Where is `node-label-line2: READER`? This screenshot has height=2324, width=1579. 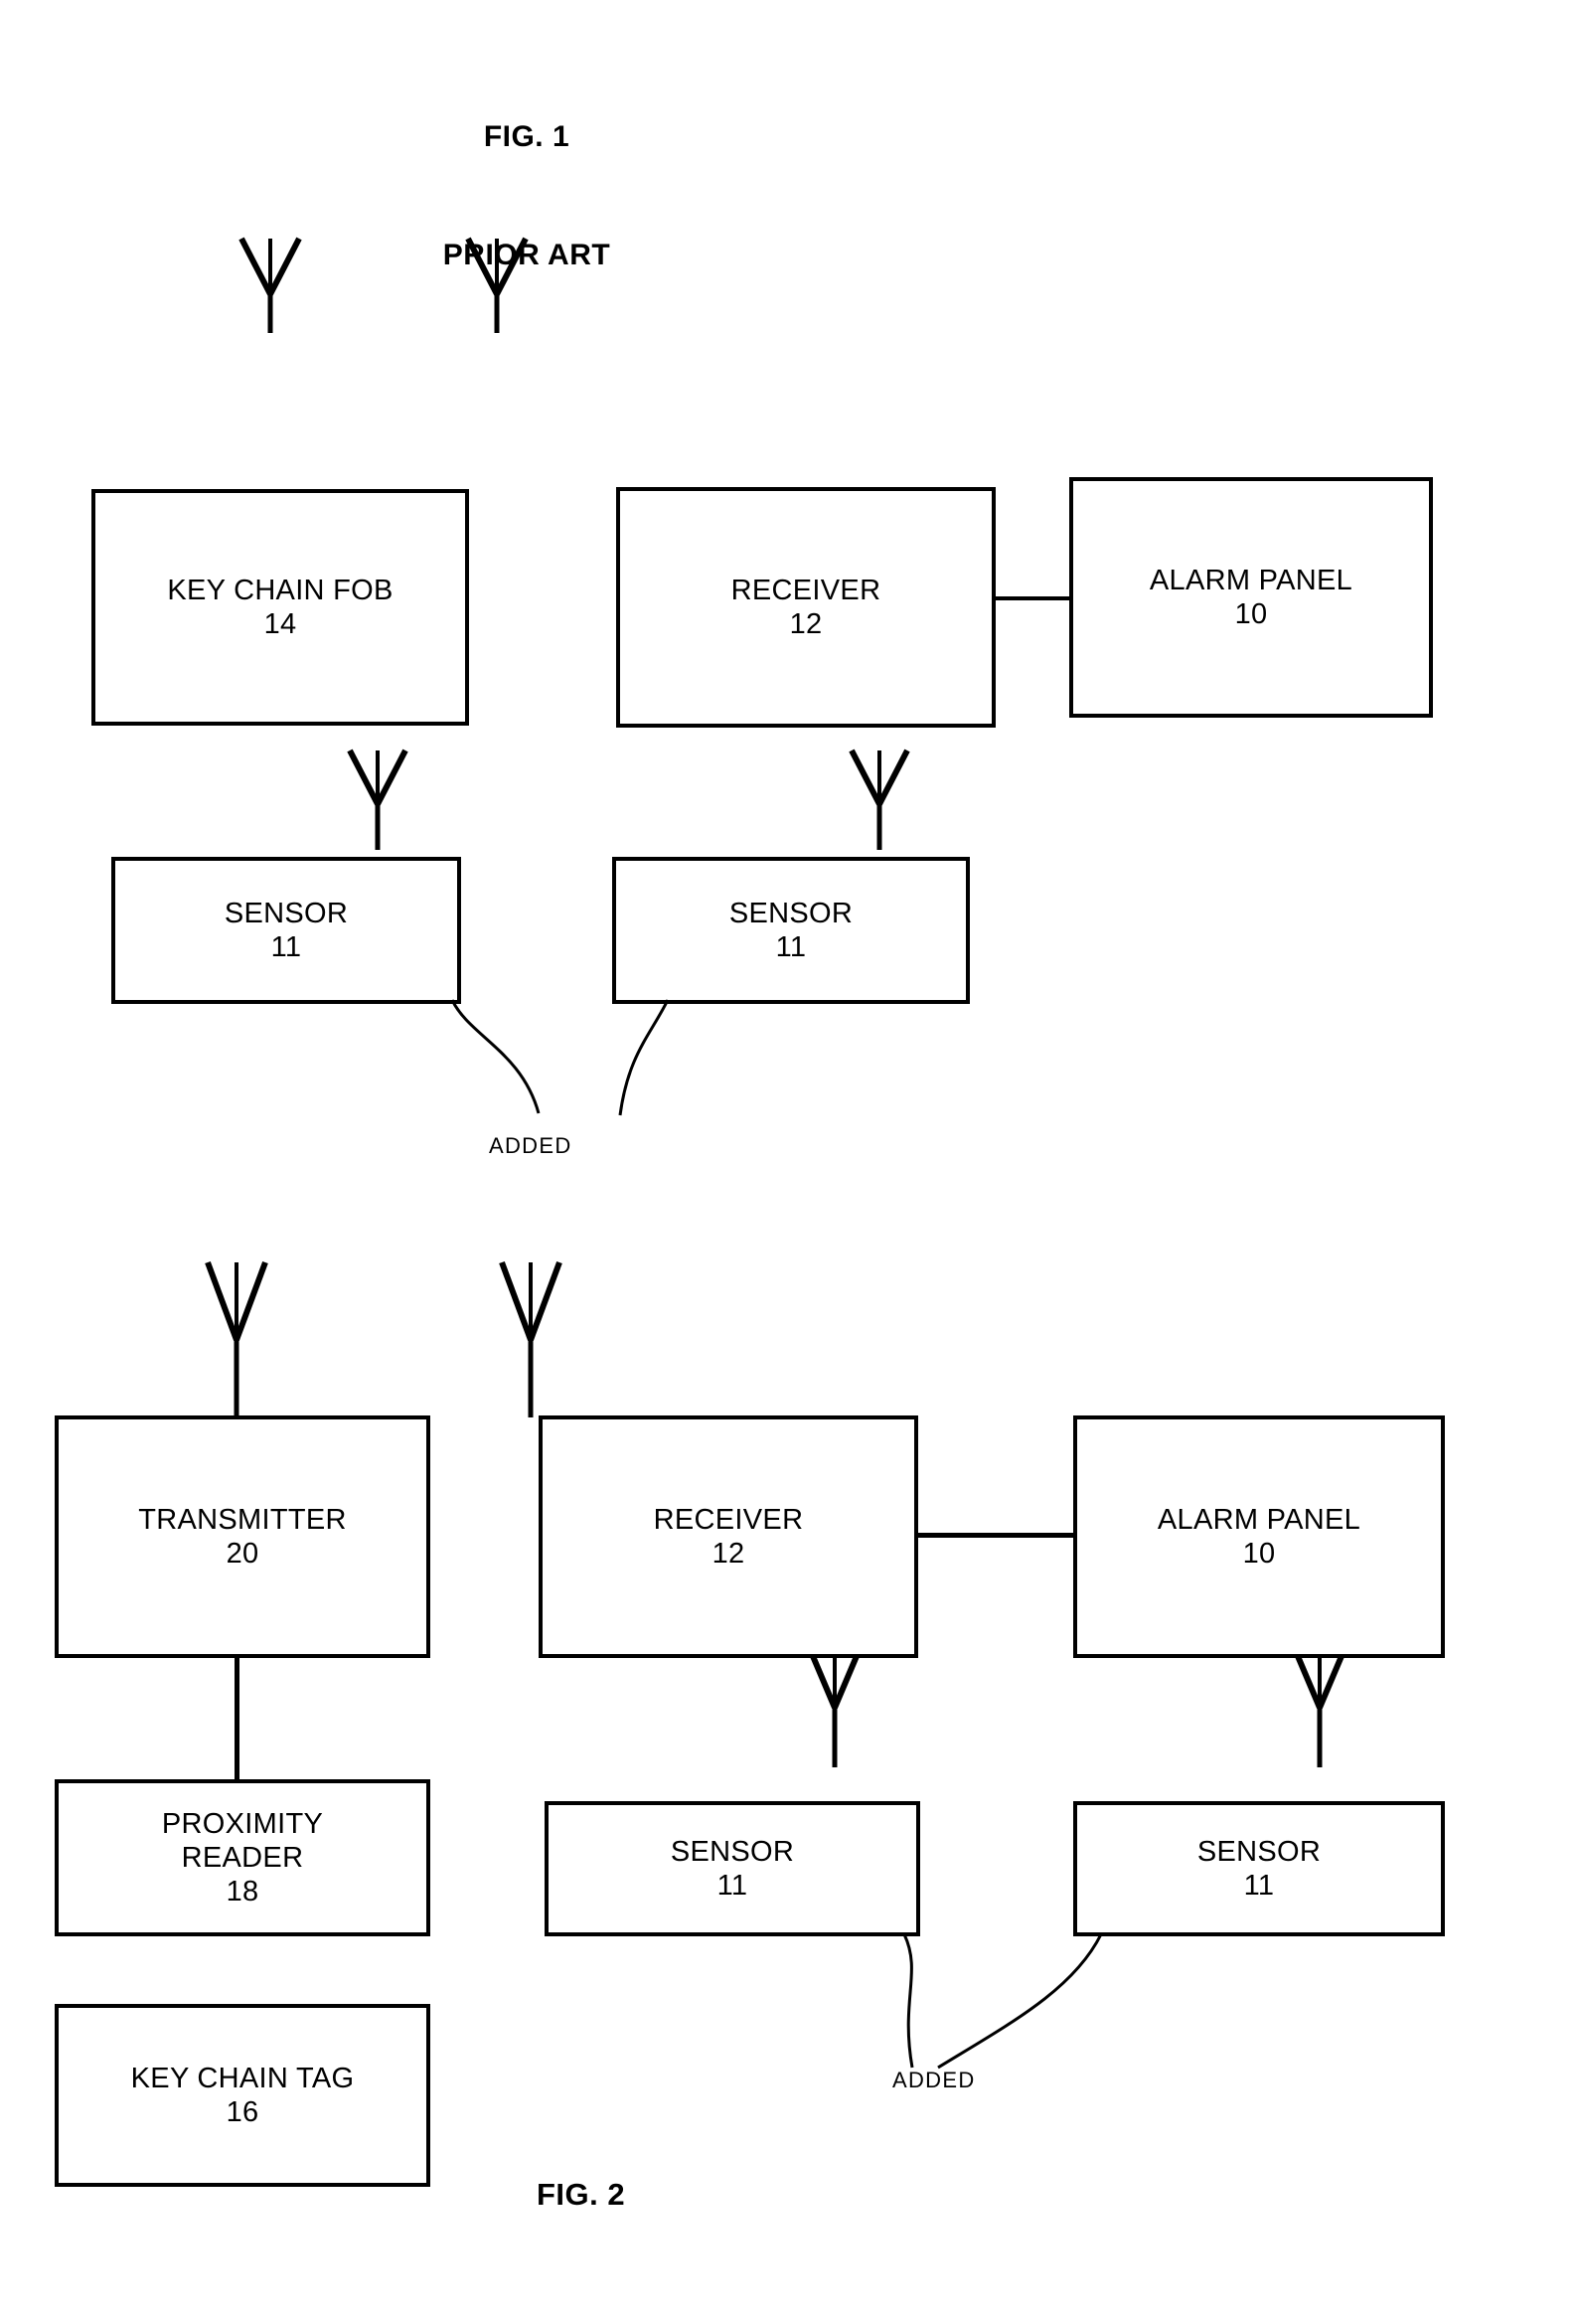 node-label-line2: READER is located at coordinates (243, 1857).